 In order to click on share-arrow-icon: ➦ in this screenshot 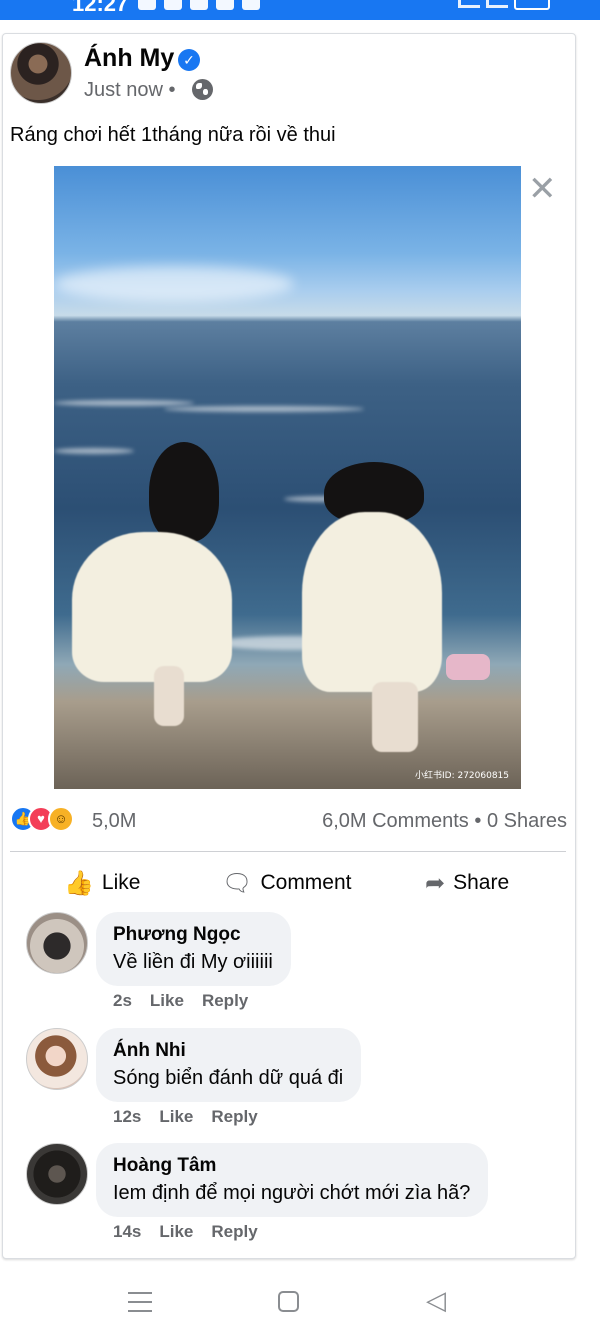, I will do `click(435, 883)`.